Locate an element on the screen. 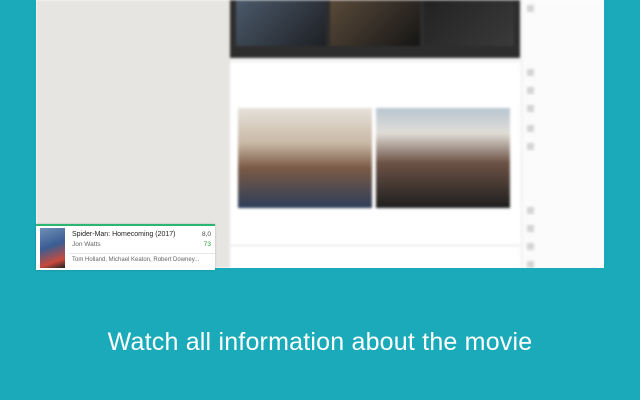 This screenshot has height=400, width=640. right-sidebar is located at coordinates (562, 134).